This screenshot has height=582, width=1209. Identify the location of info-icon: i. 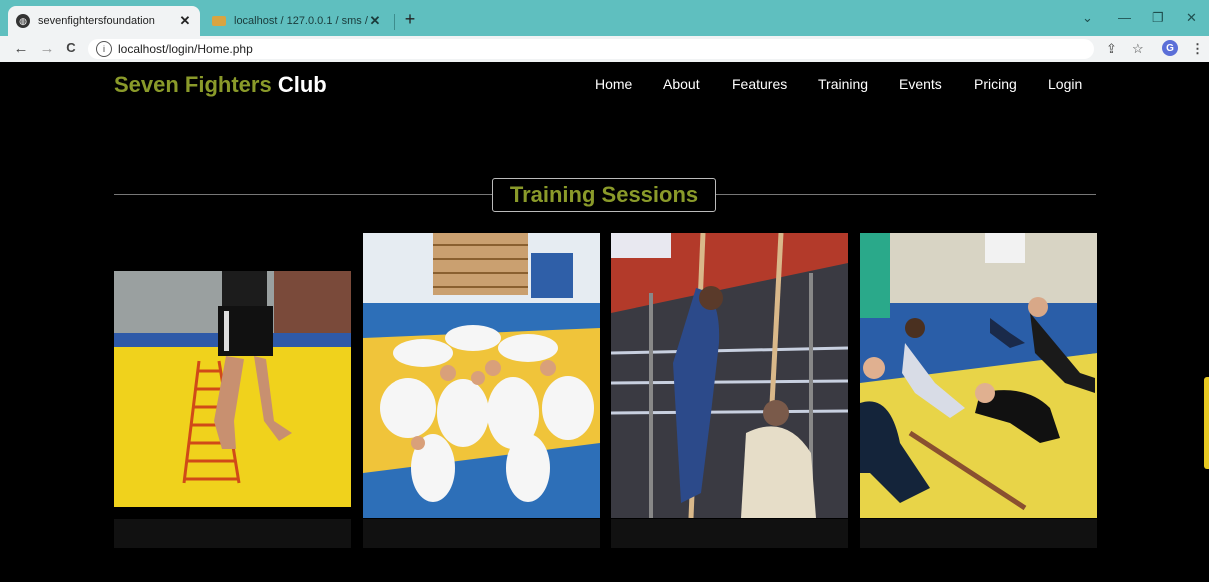
(104, 49).